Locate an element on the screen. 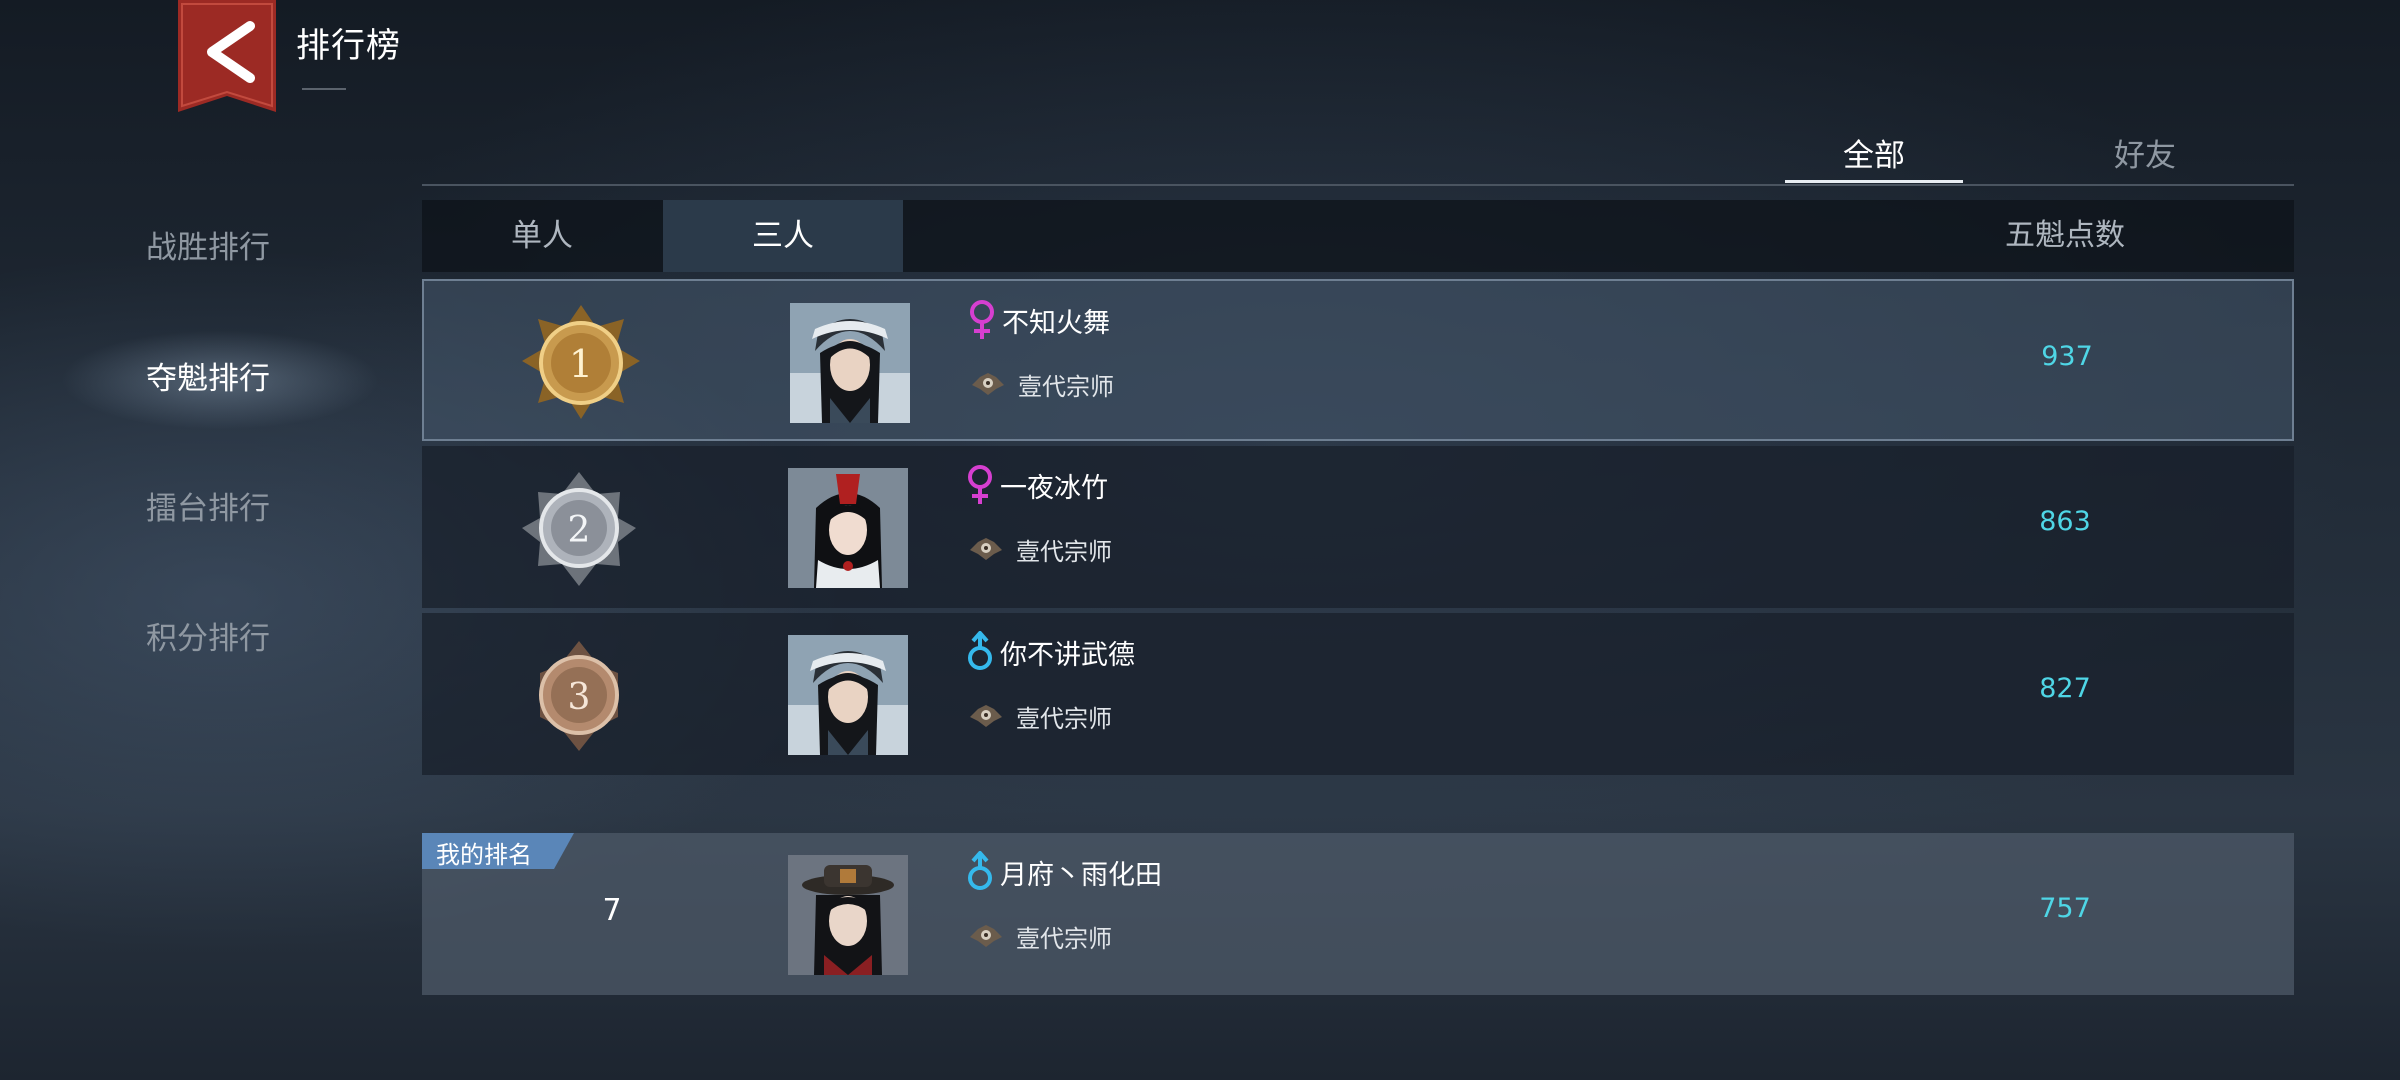 The width and height of the screenshot is (2400, 1080). tab-all: 全部 is located at coordinates (1874, 156).